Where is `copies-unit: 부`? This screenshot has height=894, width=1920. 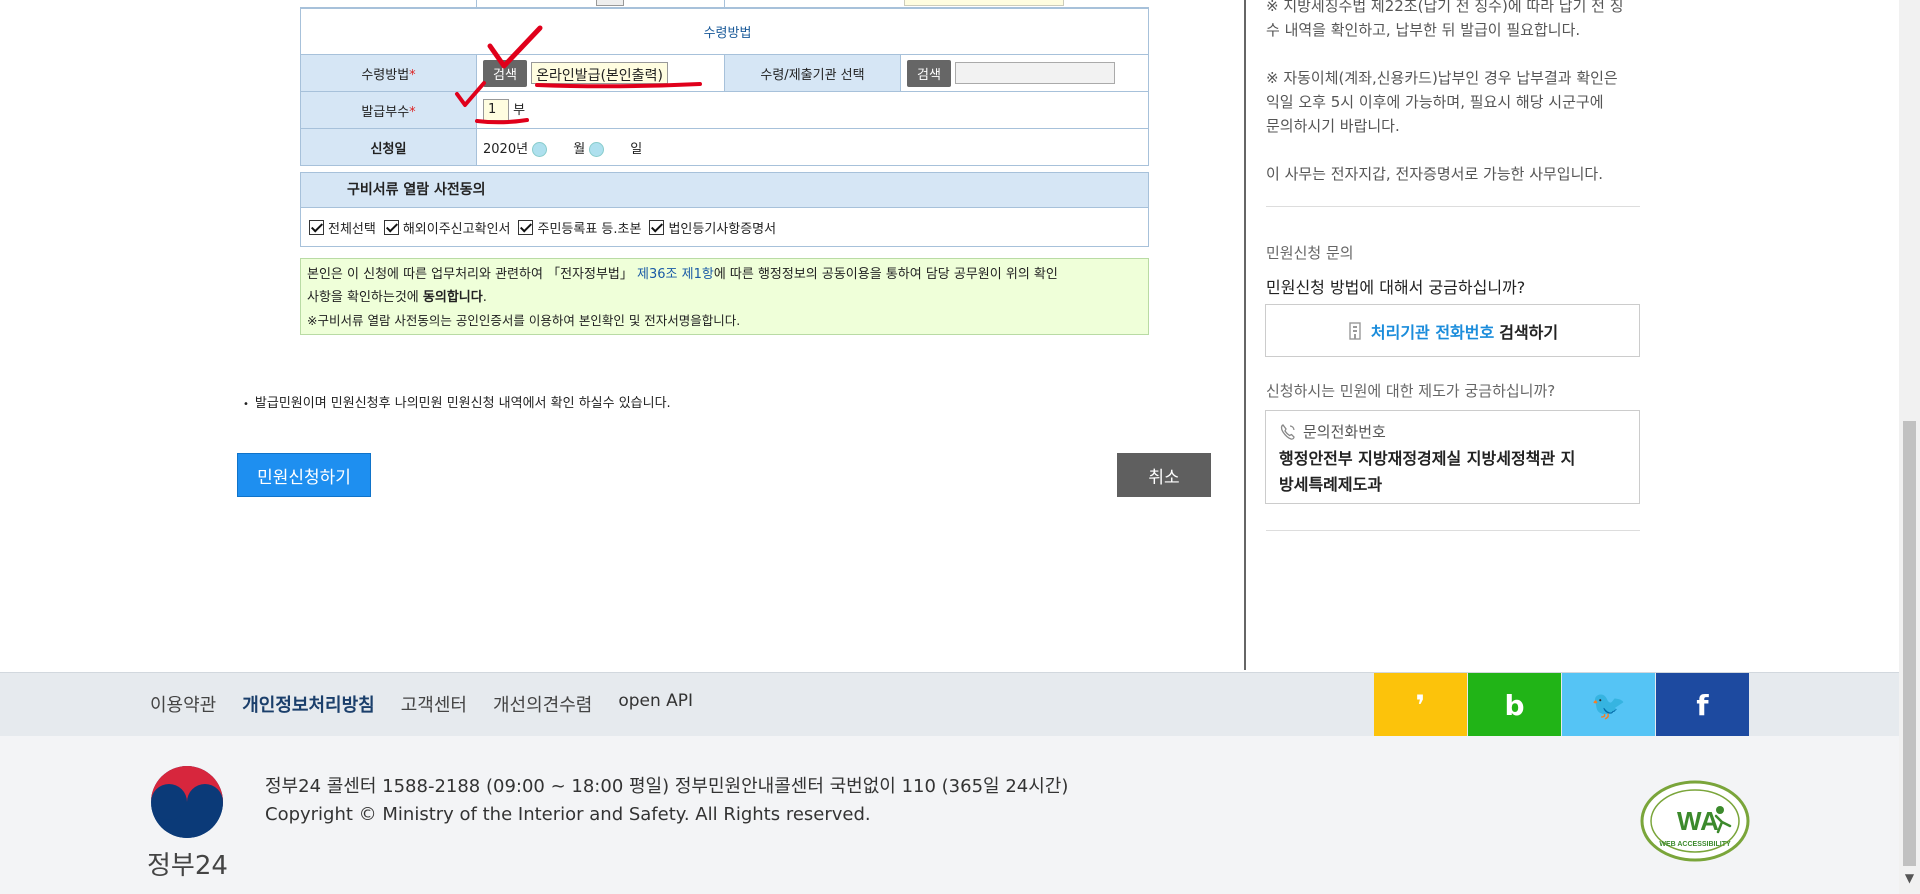
copies-unit: 부 is located at coordinates (519, 110).